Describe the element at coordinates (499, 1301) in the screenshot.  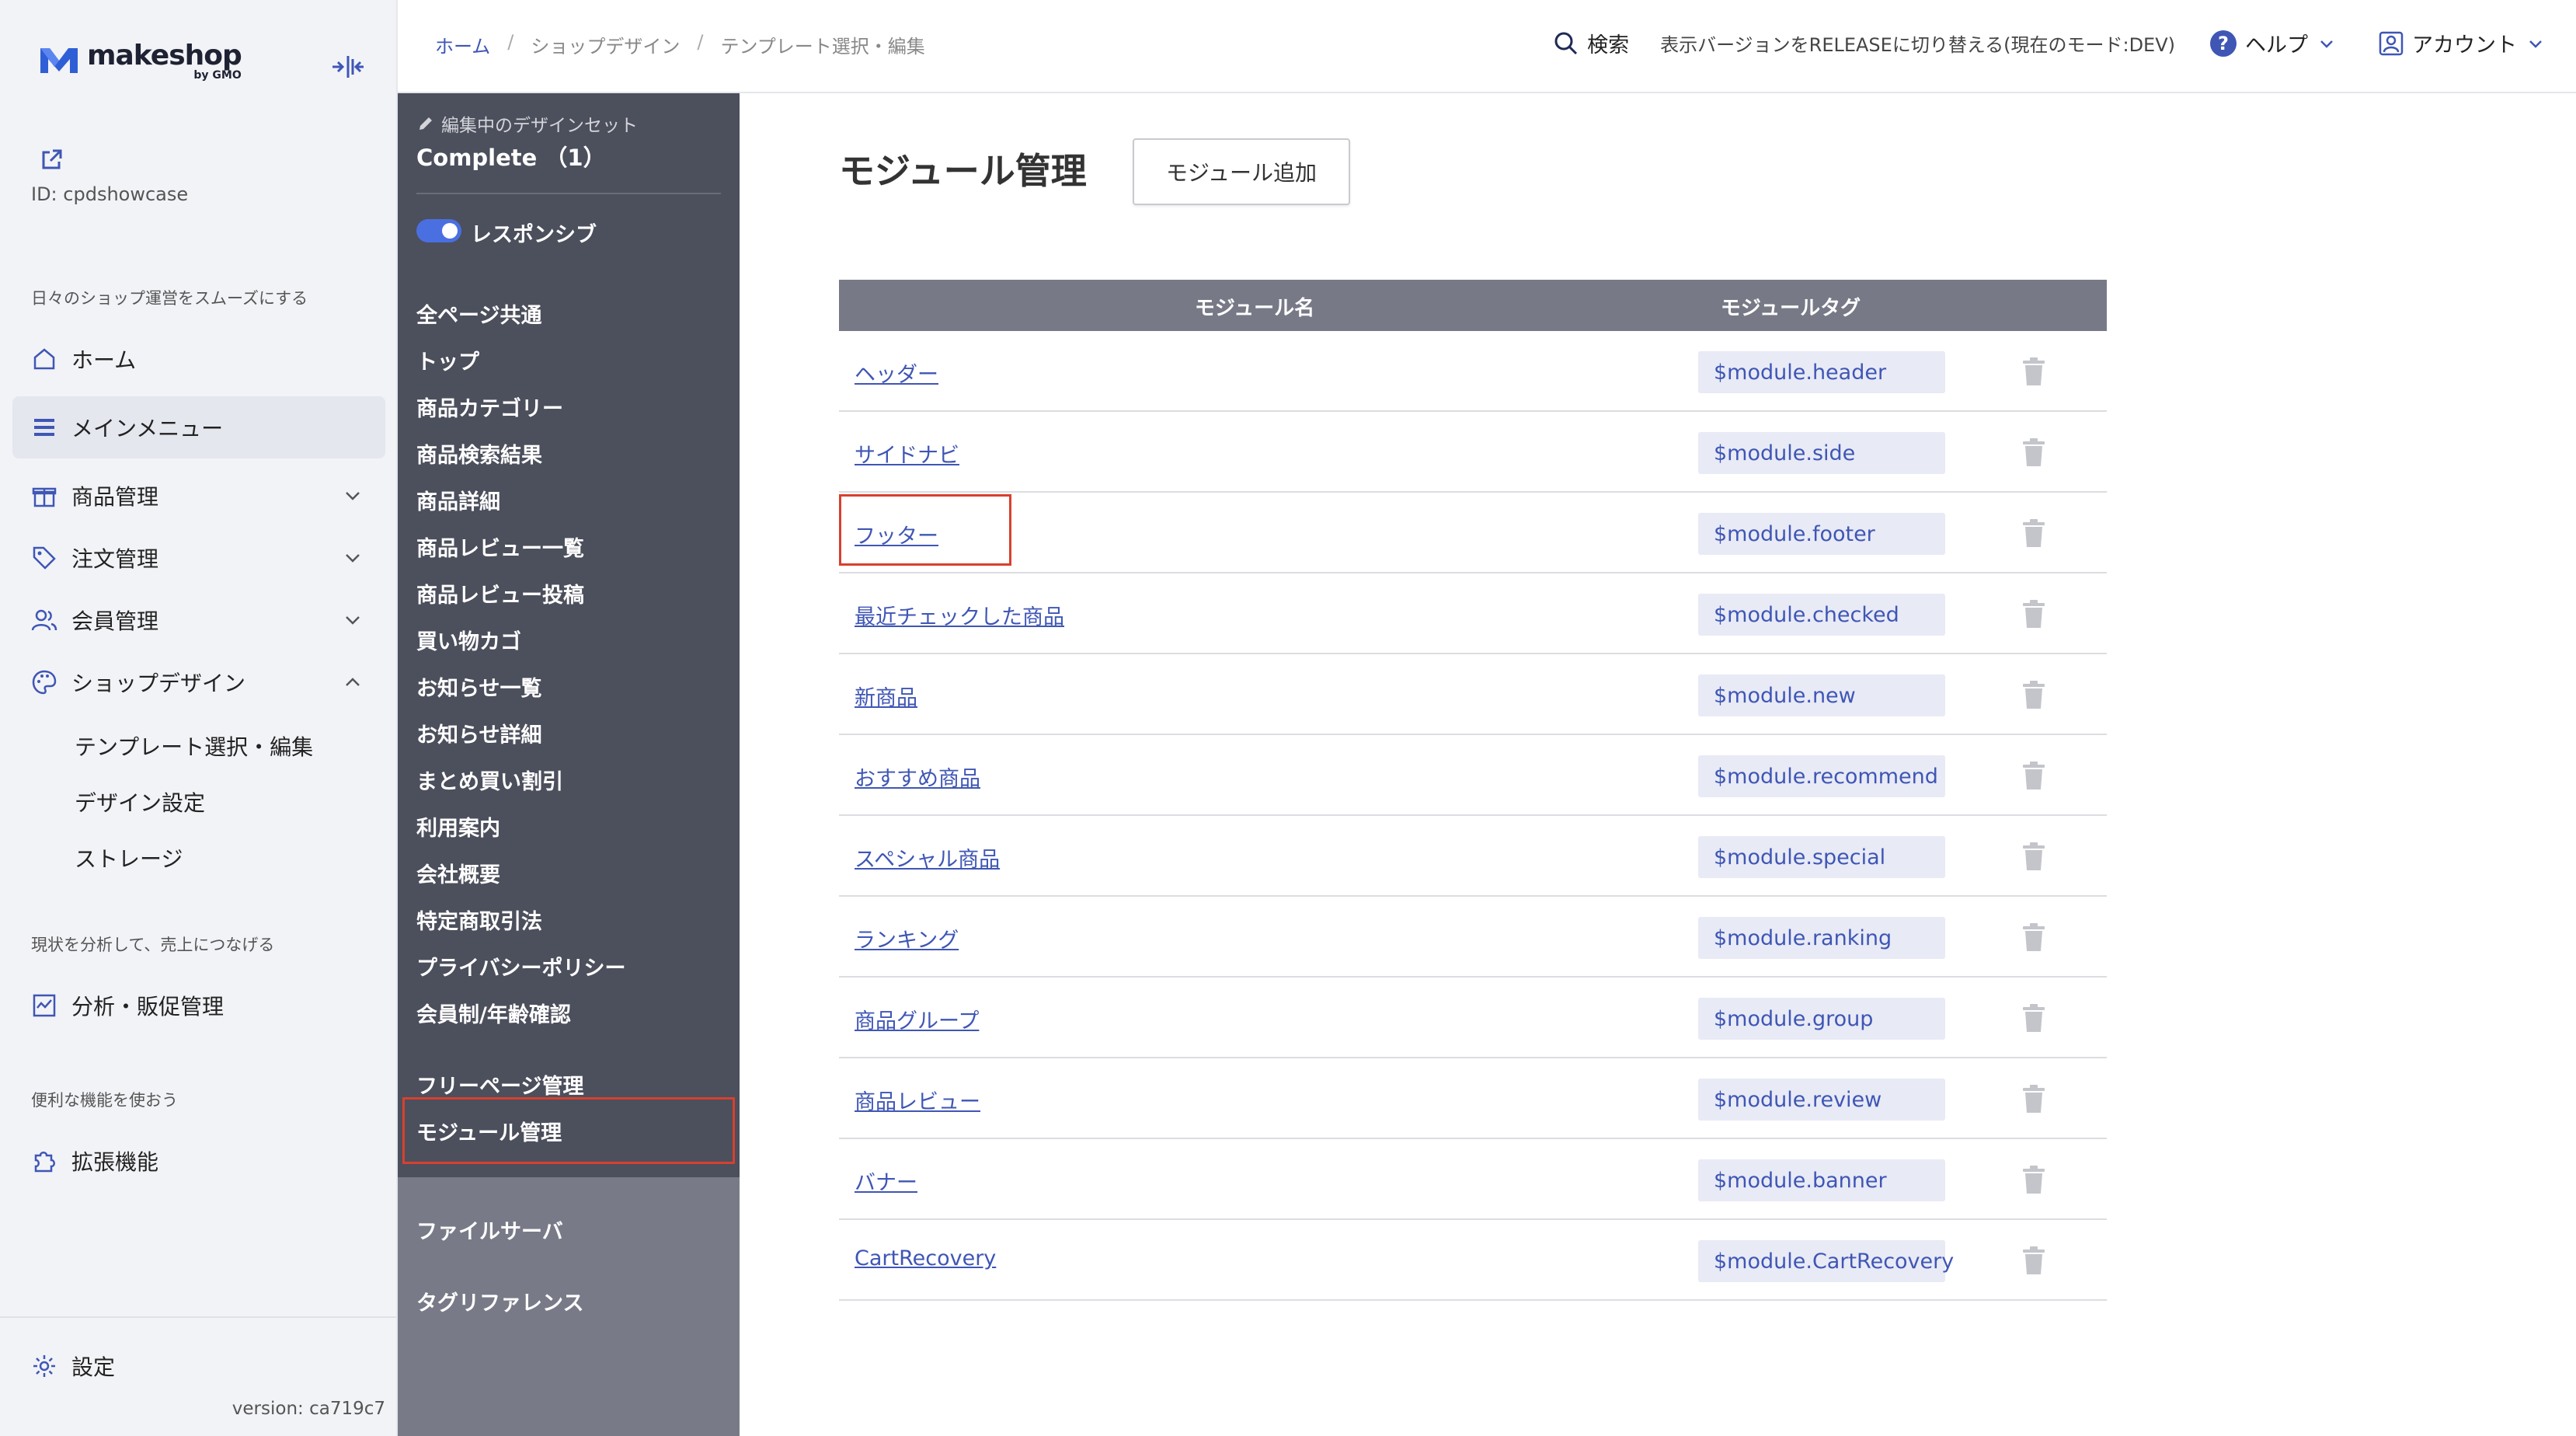
I see `design-tag-reference: タグリファレンス` at that location.